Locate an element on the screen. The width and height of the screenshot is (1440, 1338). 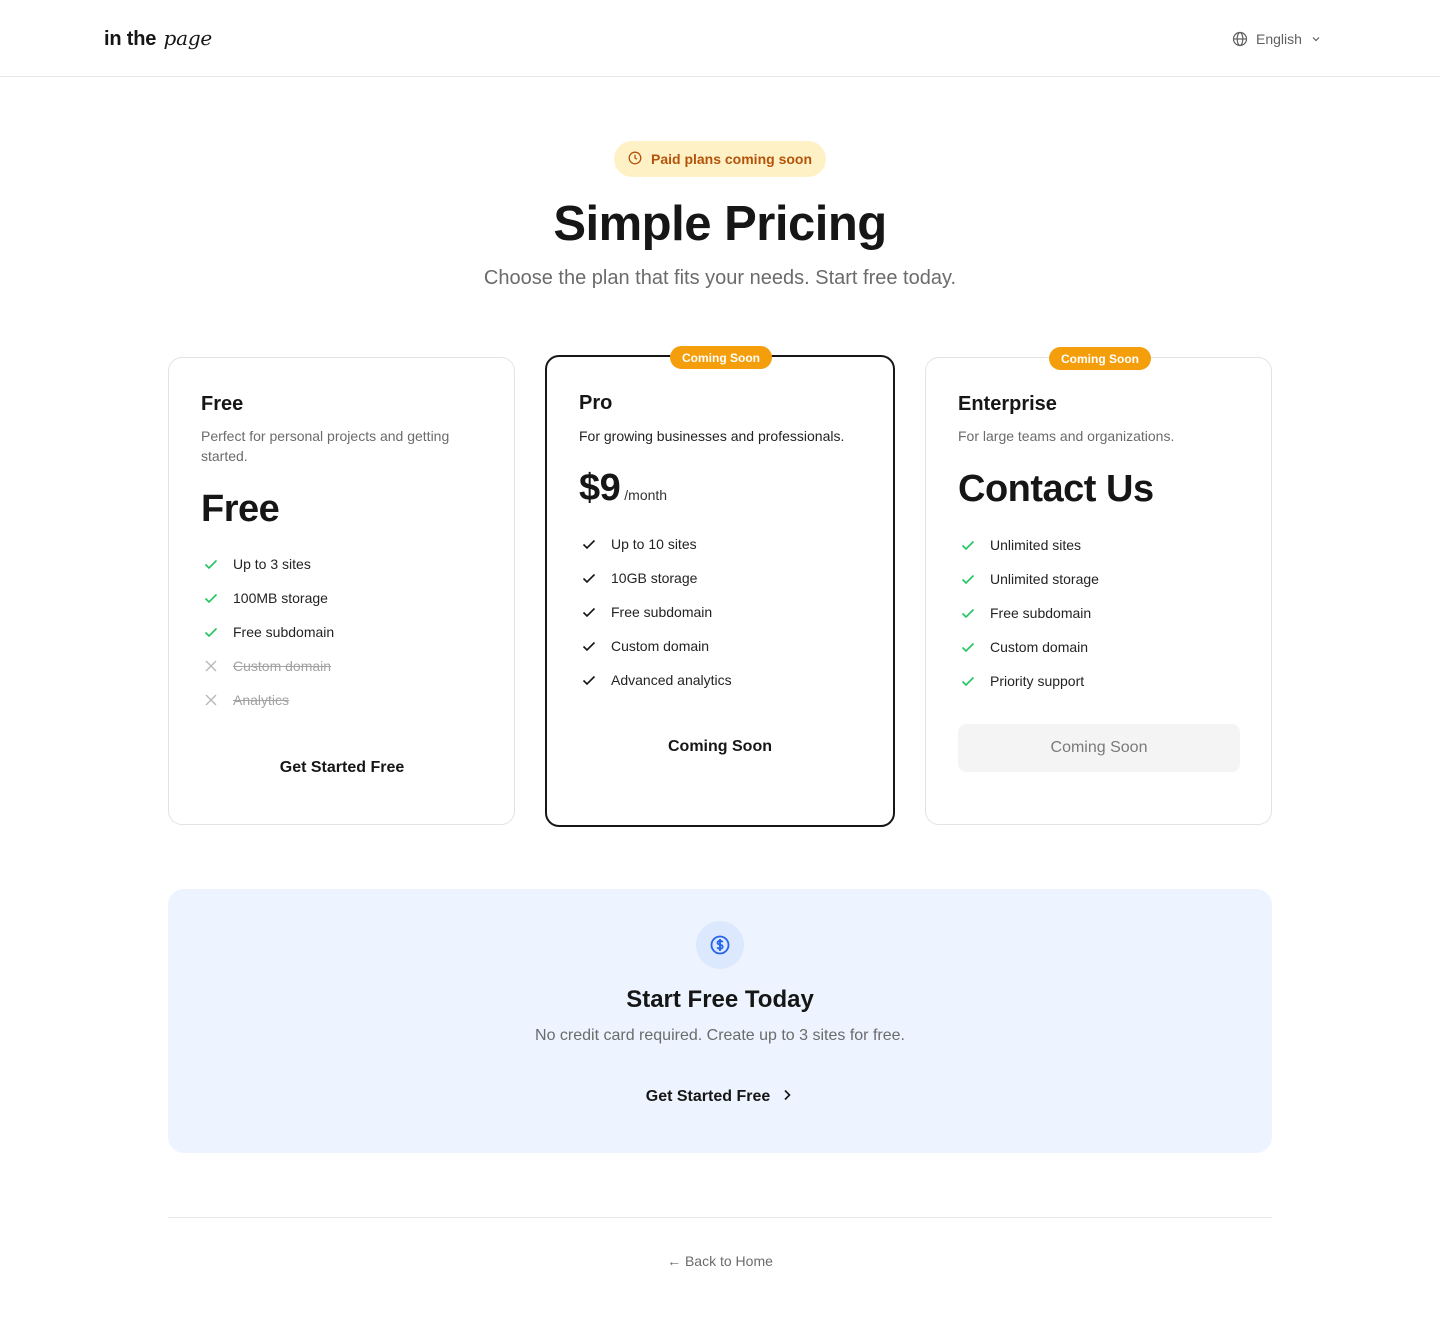
feature-item: Unlimited storage is located at coordinates (1029, 579).